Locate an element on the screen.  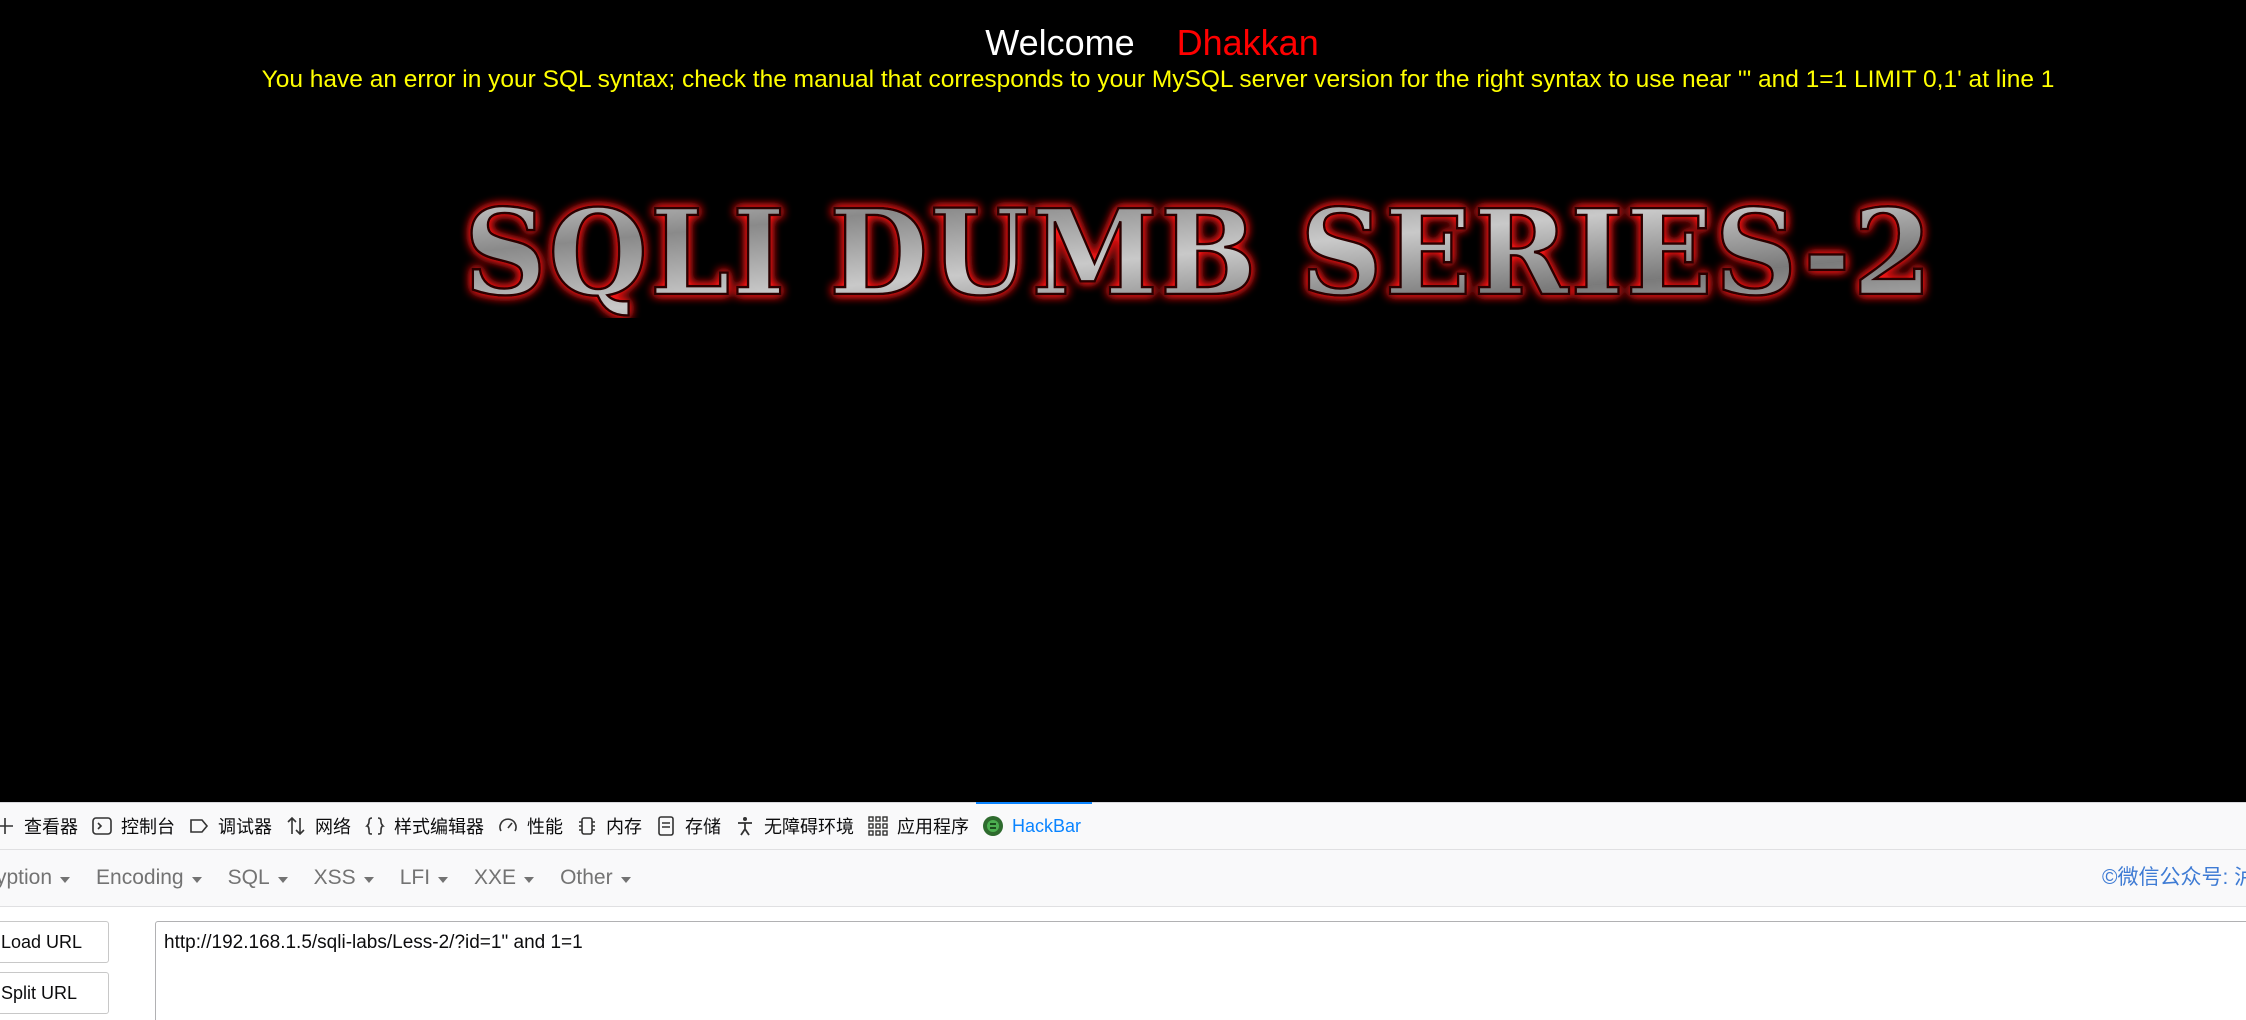
welcome-line: Welcome Dhakkan is located at coordinates (1123, 43).